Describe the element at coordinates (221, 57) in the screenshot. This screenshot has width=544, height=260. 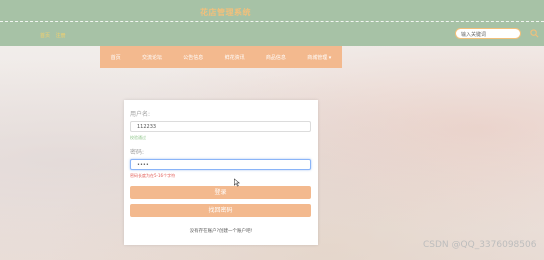
I see `main-nav: 首页 交流论坛 公告信息 鲜花资讯 商品信息 商城管理 ▾` at that location.